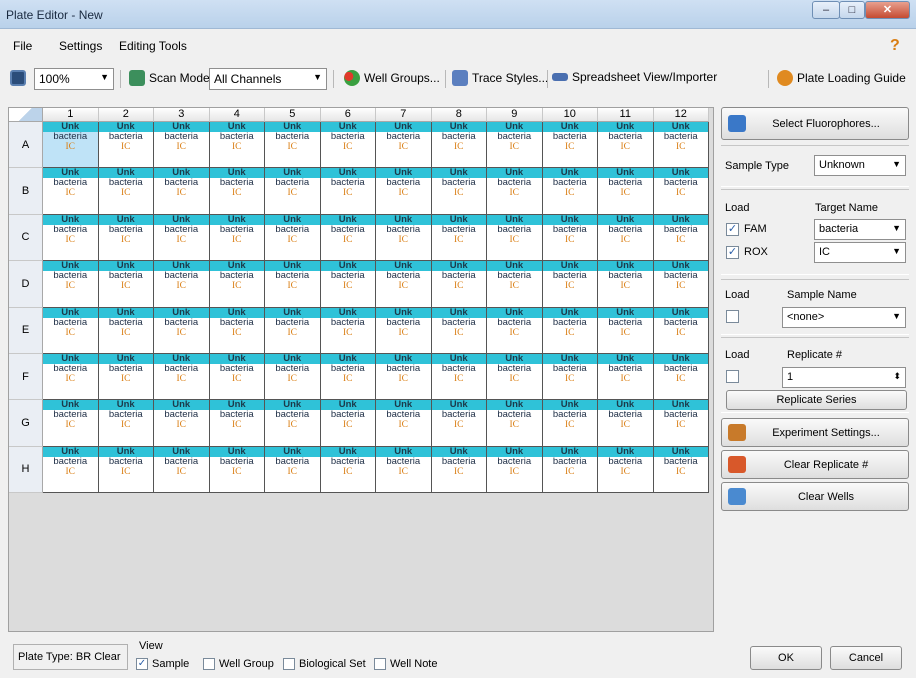 Image resolution: width=916 pixels, height=678 pixels. Describe the element at coordinates (71, 238) in the screenshot. I see `well-C1: Unk bacteria IC` at that location.